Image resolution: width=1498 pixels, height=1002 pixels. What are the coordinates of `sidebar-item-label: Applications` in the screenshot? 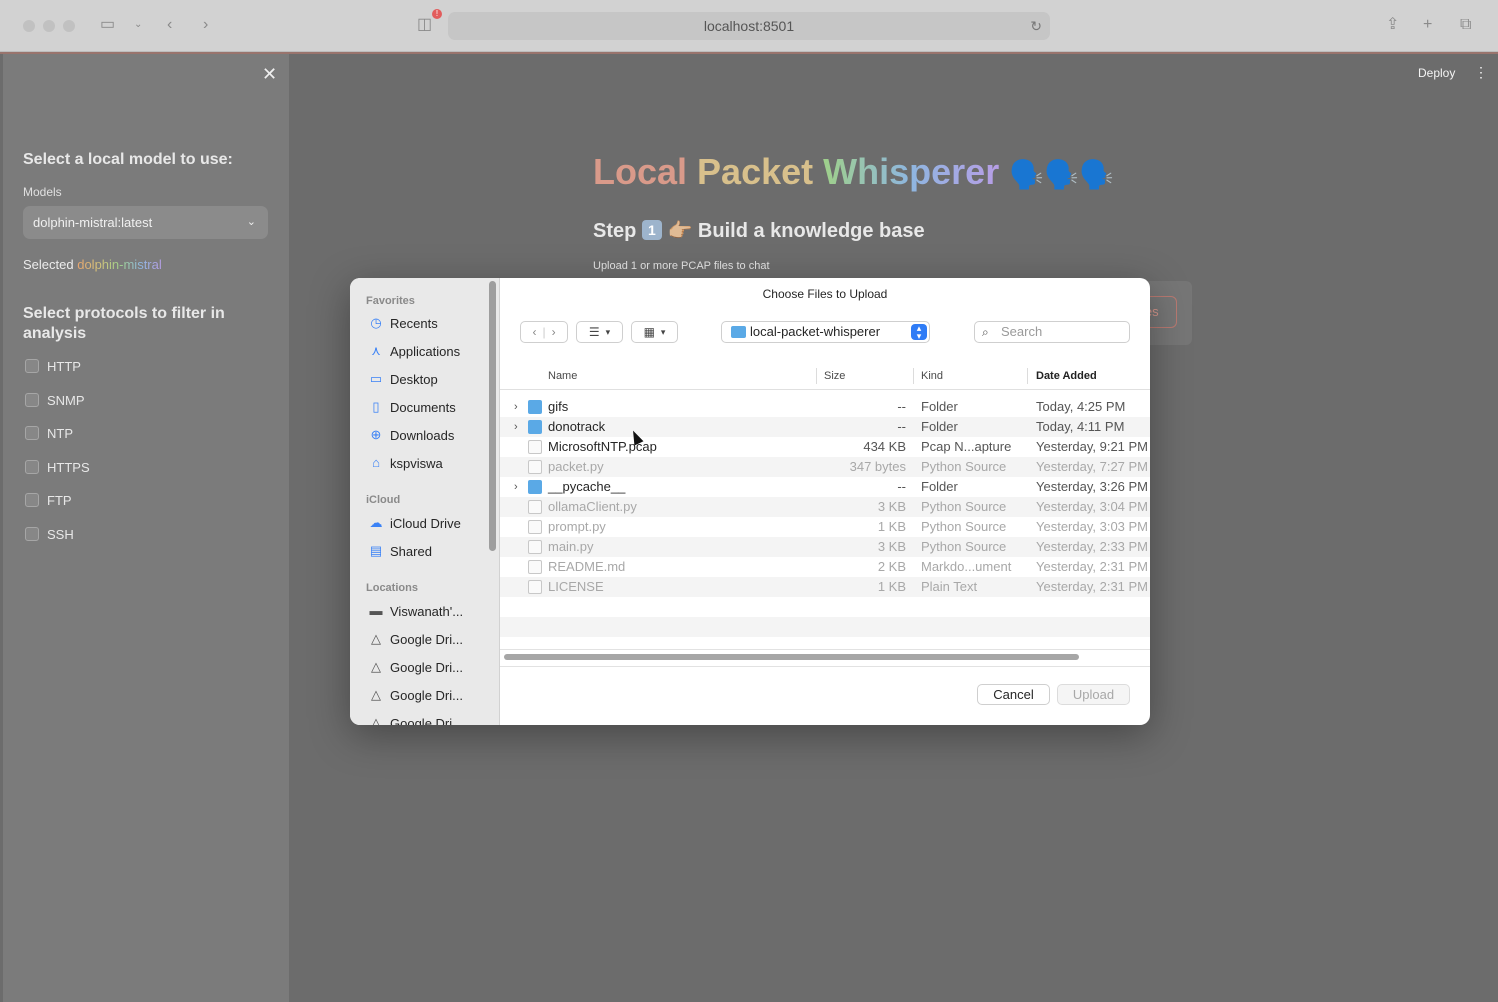 It's located at (425, 351).